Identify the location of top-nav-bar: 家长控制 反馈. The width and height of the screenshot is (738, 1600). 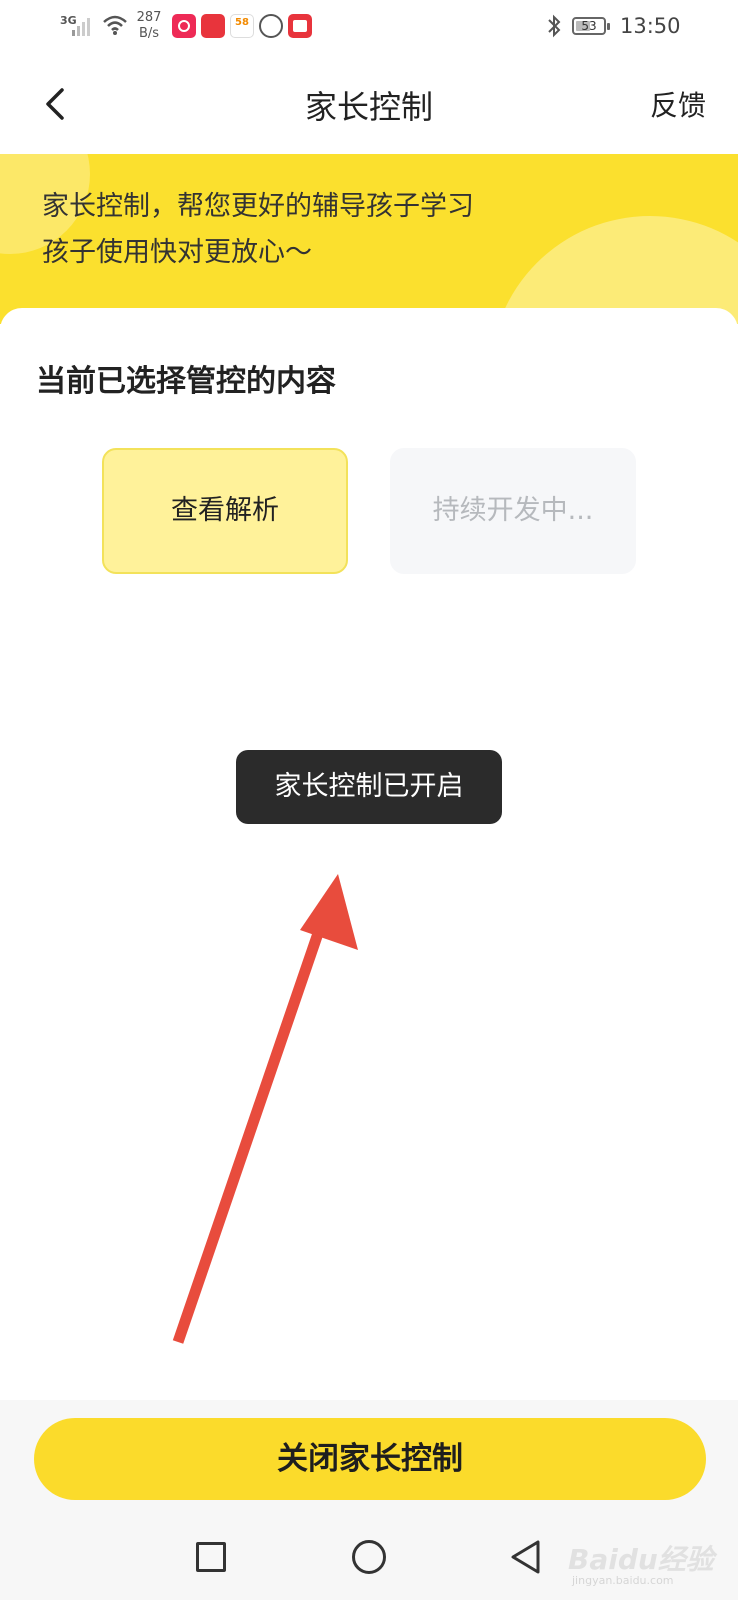
(369, 105).